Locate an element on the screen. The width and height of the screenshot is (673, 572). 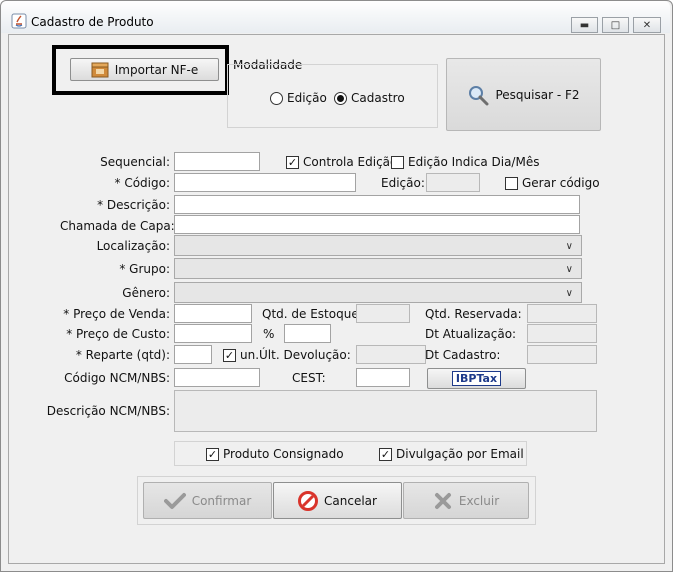
checkmark-icon is located at coordinates (174, 500).